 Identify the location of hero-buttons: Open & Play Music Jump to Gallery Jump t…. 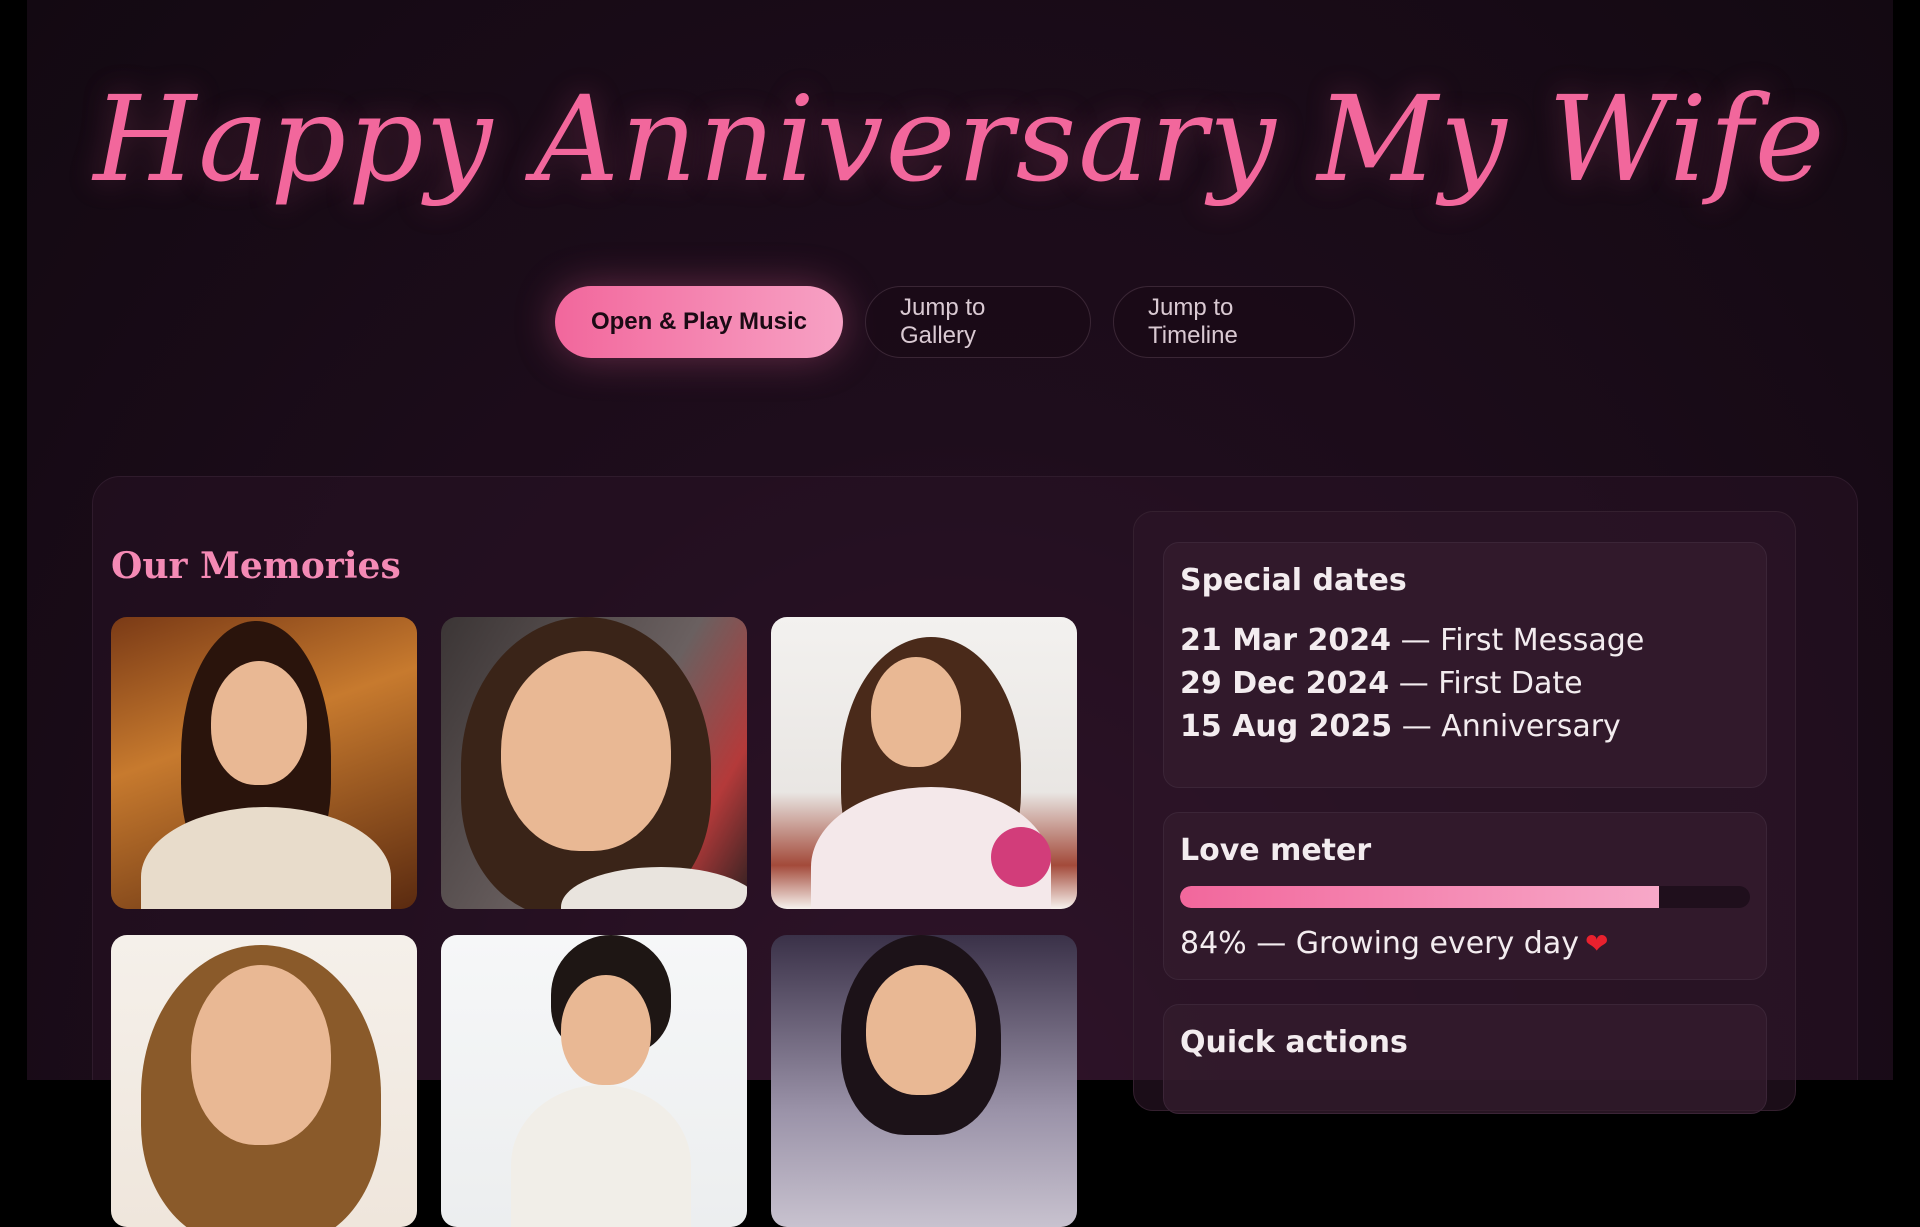
(960, 322).